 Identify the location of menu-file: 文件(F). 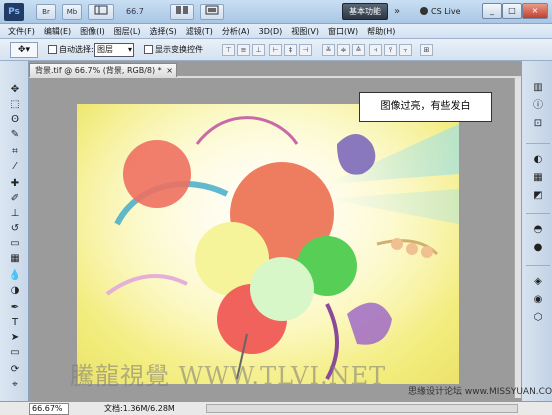
(21, 31).